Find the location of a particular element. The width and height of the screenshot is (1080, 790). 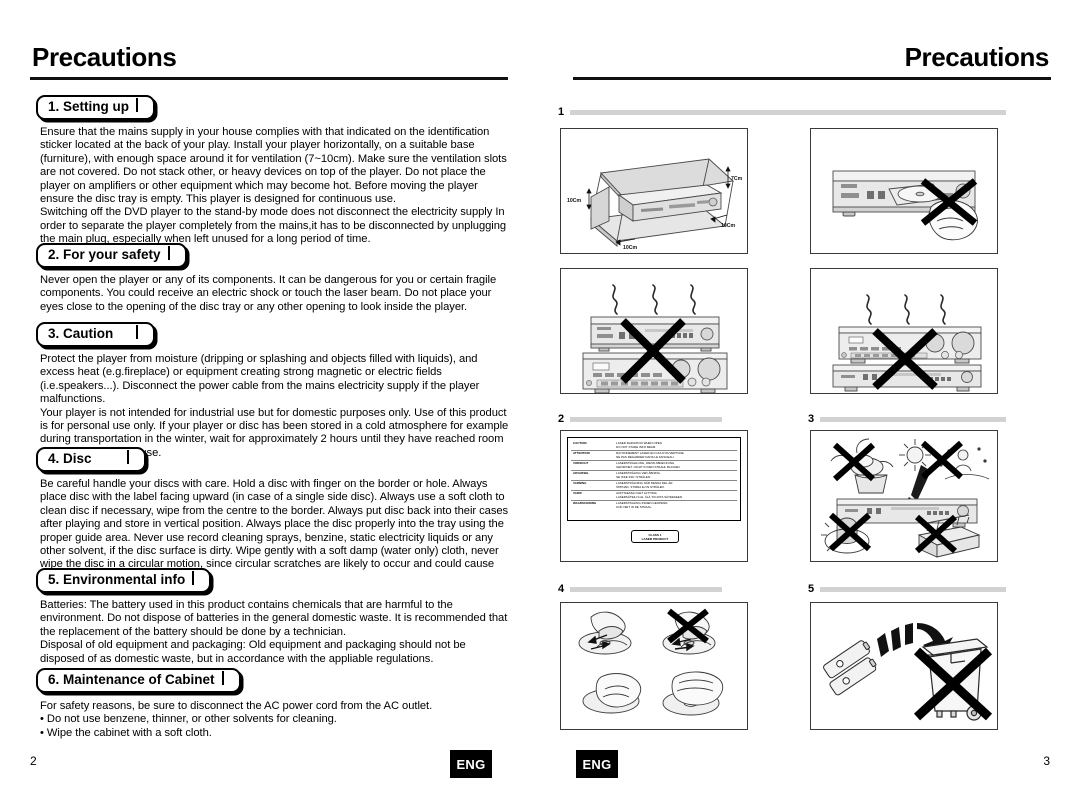

figure-group-marker-4: 4 is located at coordinates (658, 589).